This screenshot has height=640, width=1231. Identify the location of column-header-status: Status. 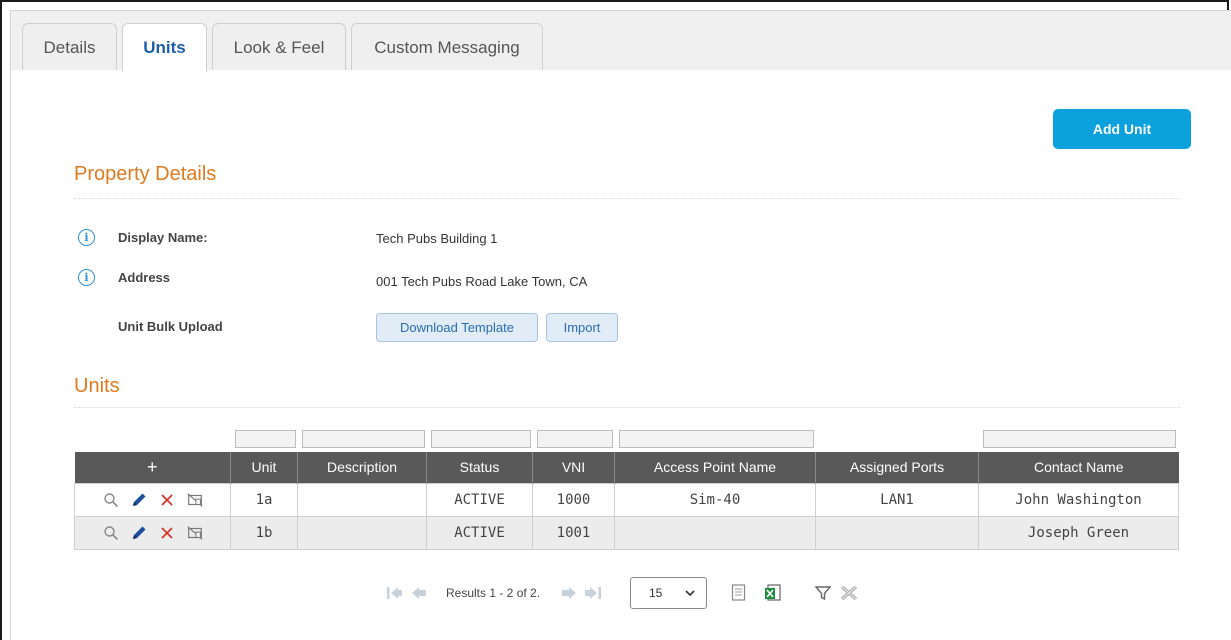
(479, 467).